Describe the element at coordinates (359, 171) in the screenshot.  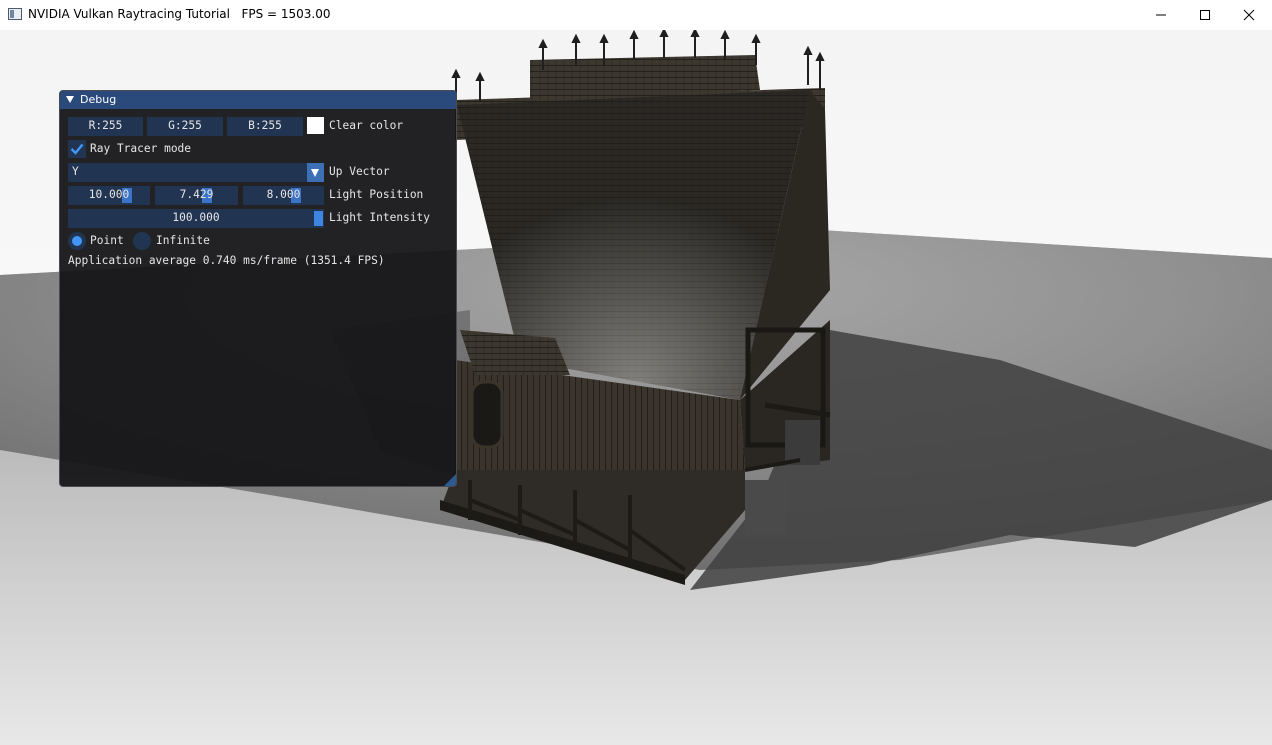
I see `up-vector-label: Up Vector` at that location.